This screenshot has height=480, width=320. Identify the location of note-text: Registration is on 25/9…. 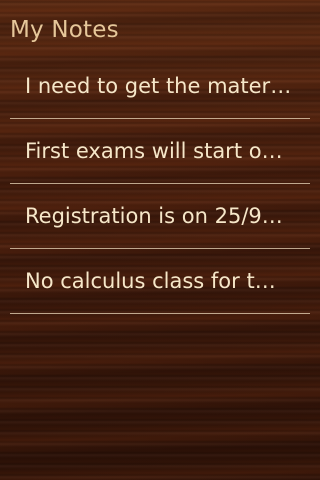
(154, 216).